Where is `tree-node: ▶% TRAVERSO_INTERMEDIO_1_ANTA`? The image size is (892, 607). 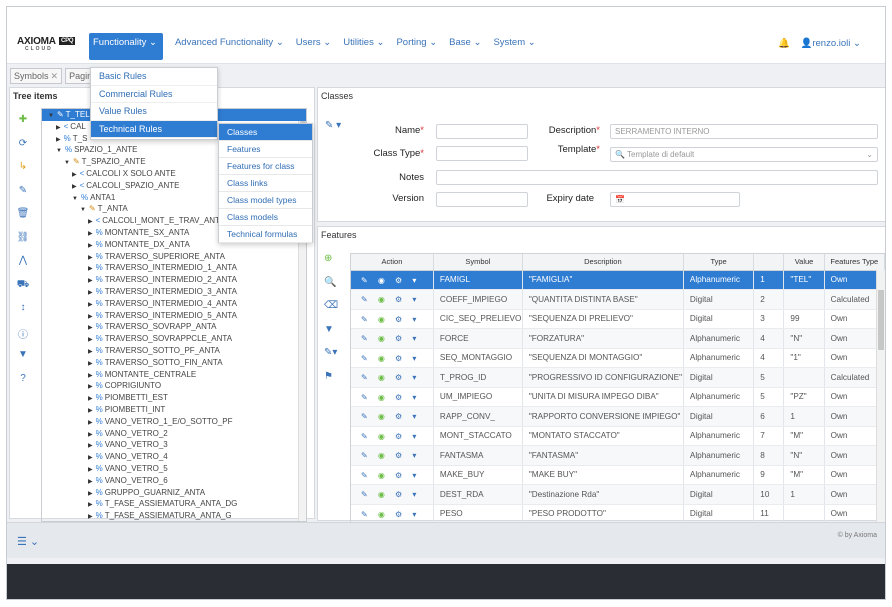
tree-node: ▶% TRAVERSO_INTERMEDIO_1_ANTA is located at coordinates (174, 268).